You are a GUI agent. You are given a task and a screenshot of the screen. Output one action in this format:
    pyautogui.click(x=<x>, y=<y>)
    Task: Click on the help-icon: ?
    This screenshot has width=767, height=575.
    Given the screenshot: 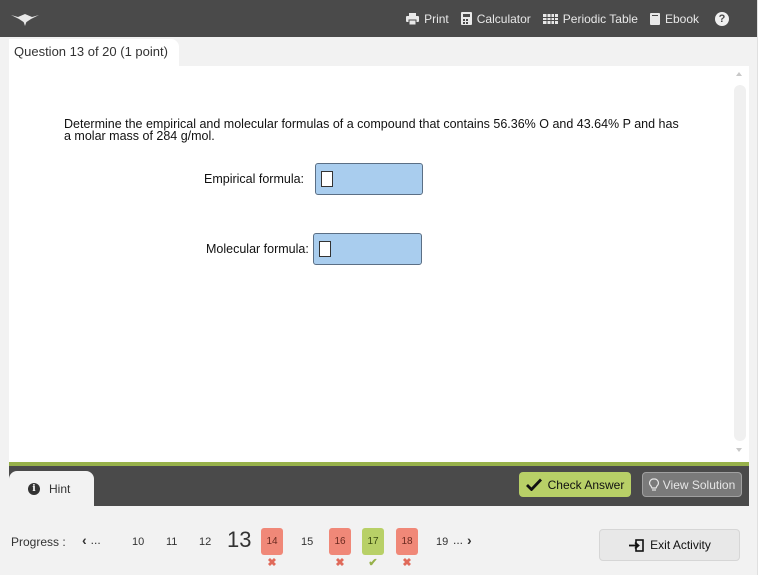 What is the action you would take?
    pyautogui.click(x=722, y=18)
    